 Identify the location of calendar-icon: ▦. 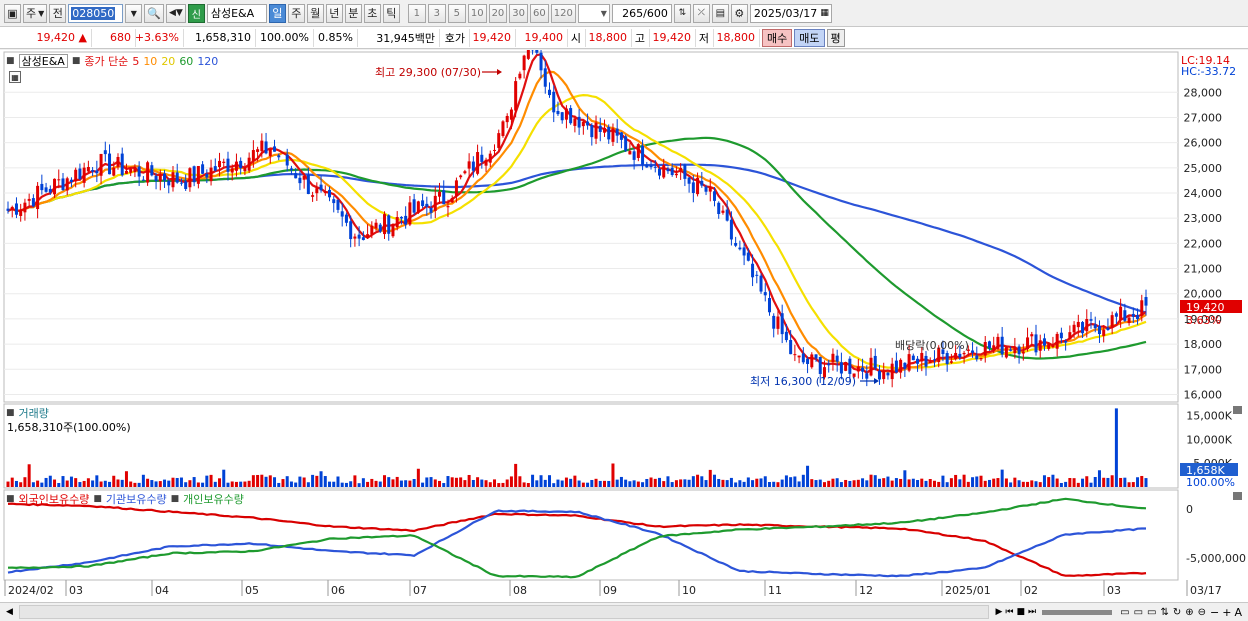
(824, 13).